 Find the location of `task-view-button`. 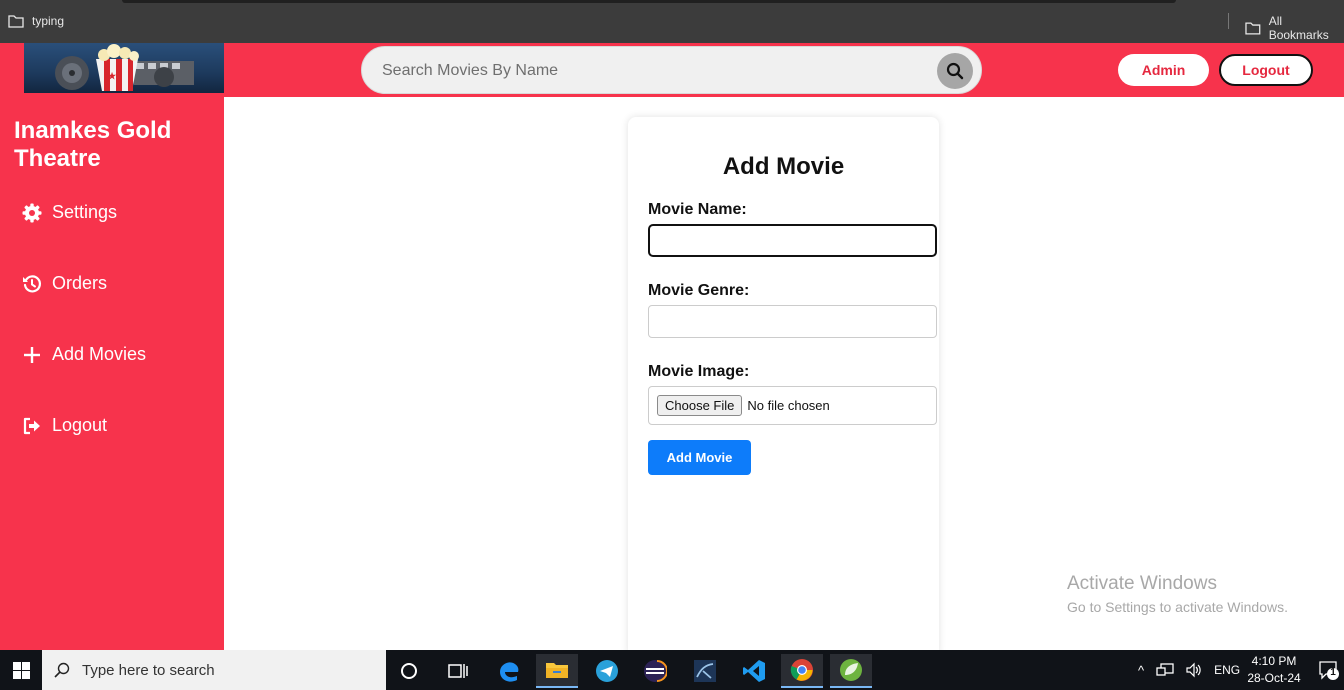

task-view-button is located at coordinates (458, 671).